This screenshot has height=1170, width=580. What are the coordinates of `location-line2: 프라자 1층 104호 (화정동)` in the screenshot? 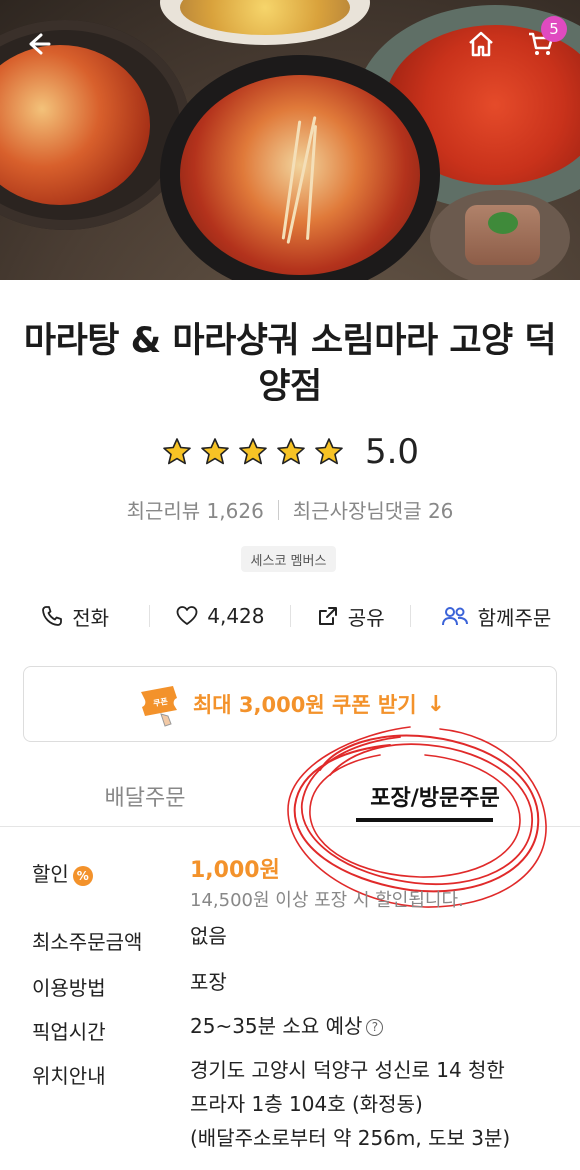 It's located at (306, 1104).